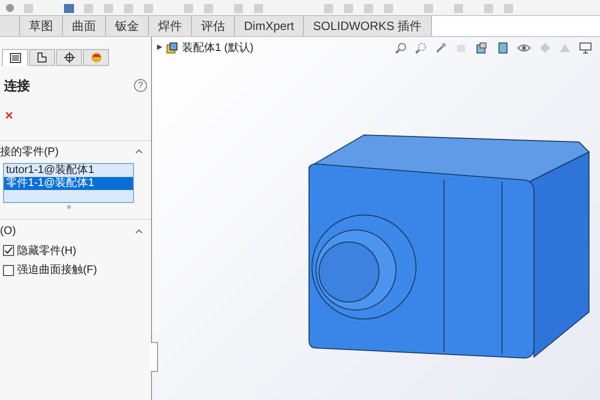 The height and width of the screenshot is (400, 600). What do you see at coordinates (421, 48) in the screenshot?
I see `zoom-area-icon` at bounding box center [421, 48].